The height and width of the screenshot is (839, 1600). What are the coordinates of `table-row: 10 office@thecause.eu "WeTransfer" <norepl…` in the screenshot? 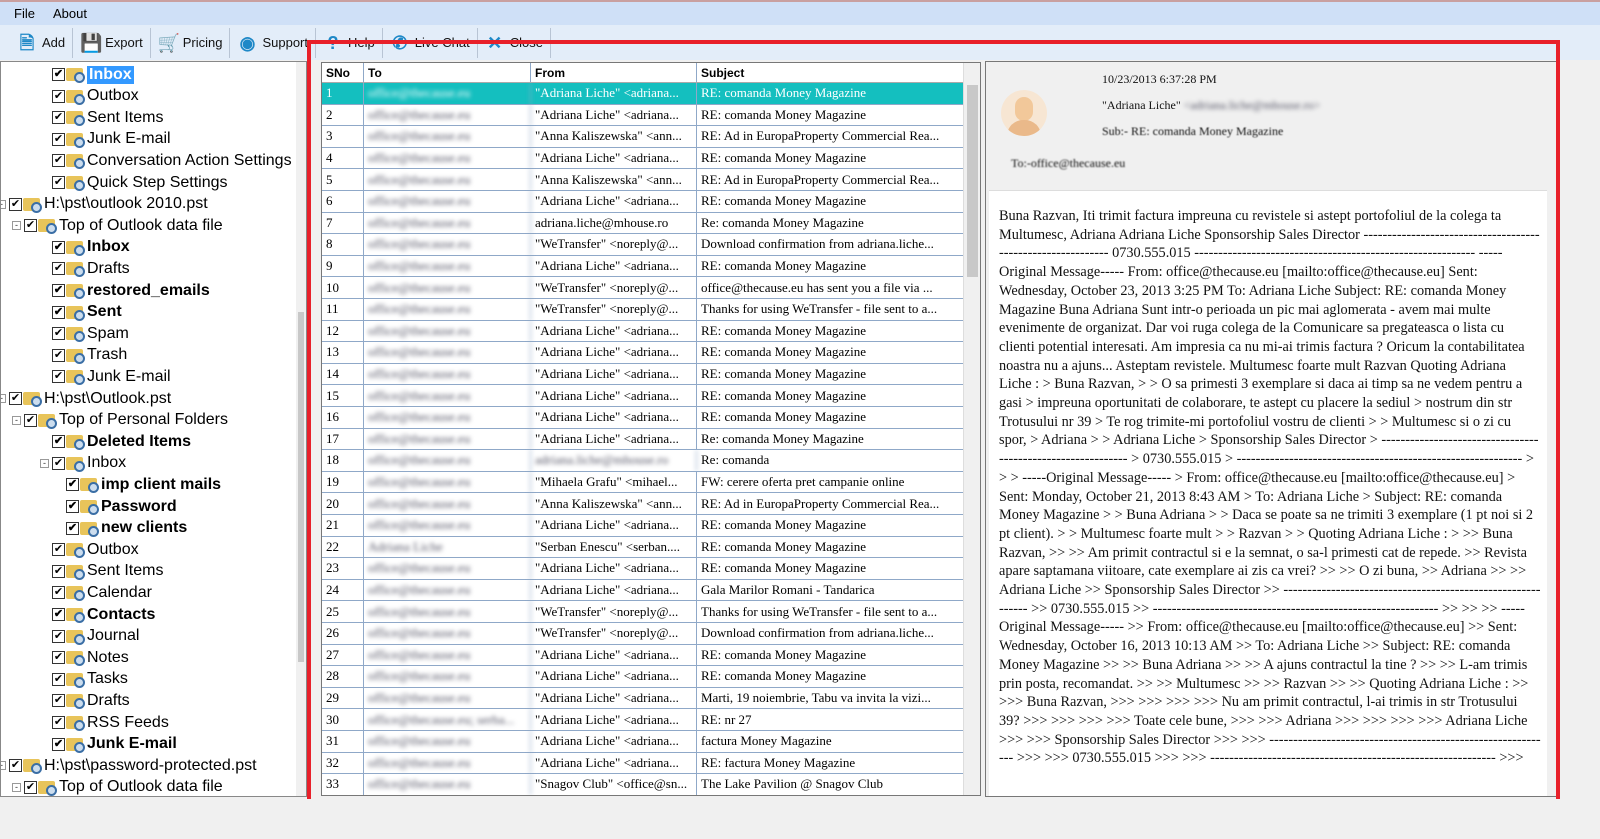 It's located at (643, 288).